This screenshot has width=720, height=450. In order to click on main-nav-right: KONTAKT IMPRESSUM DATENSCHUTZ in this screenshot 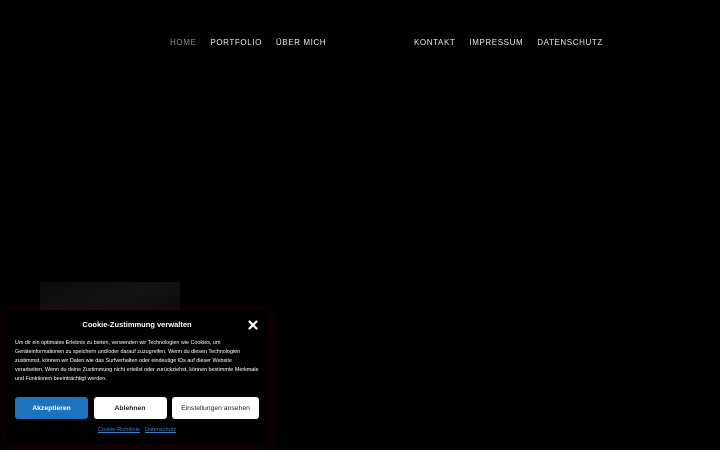, I will do `click(508, 43)`.